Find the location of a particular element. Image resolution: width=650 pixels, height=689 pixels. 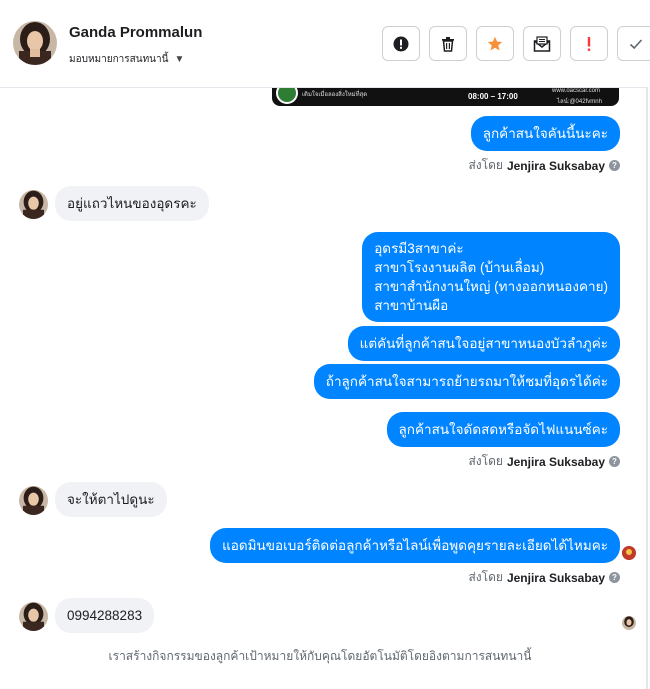

caret-down-icon: ▼ is located at coordinates (179, 59).